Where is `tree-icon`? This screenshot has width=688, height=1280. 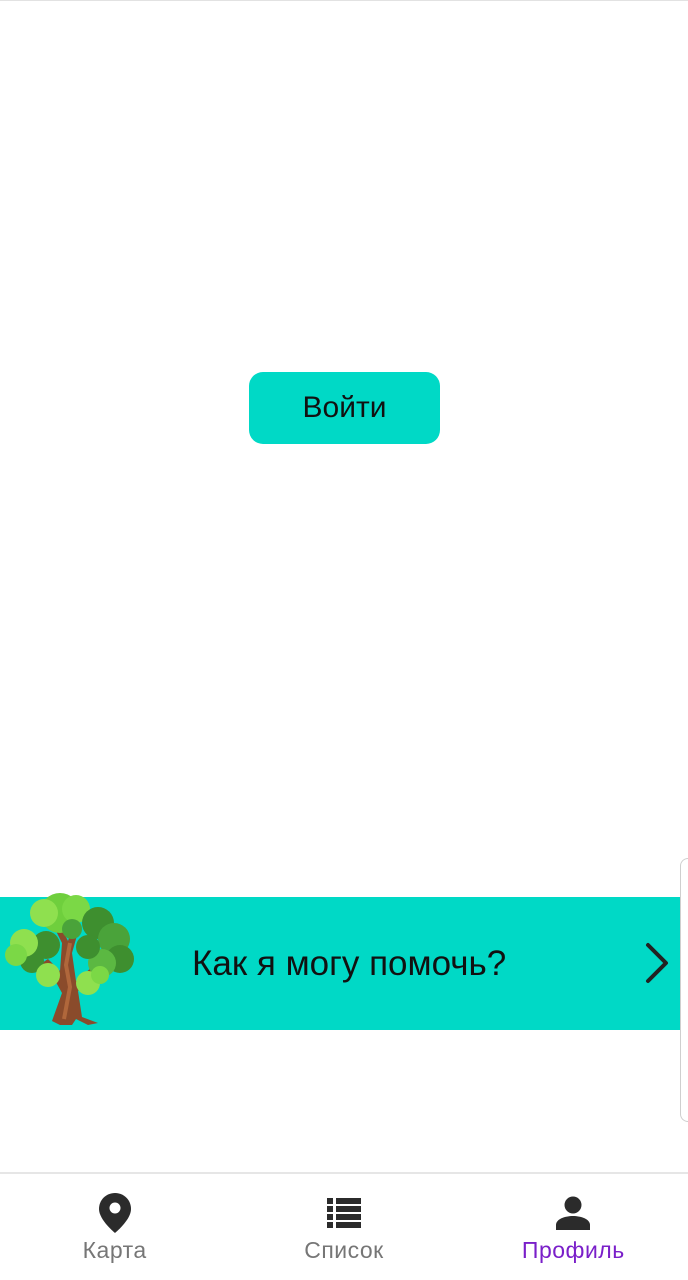 tree-icon is located at coordinates (69, 959).